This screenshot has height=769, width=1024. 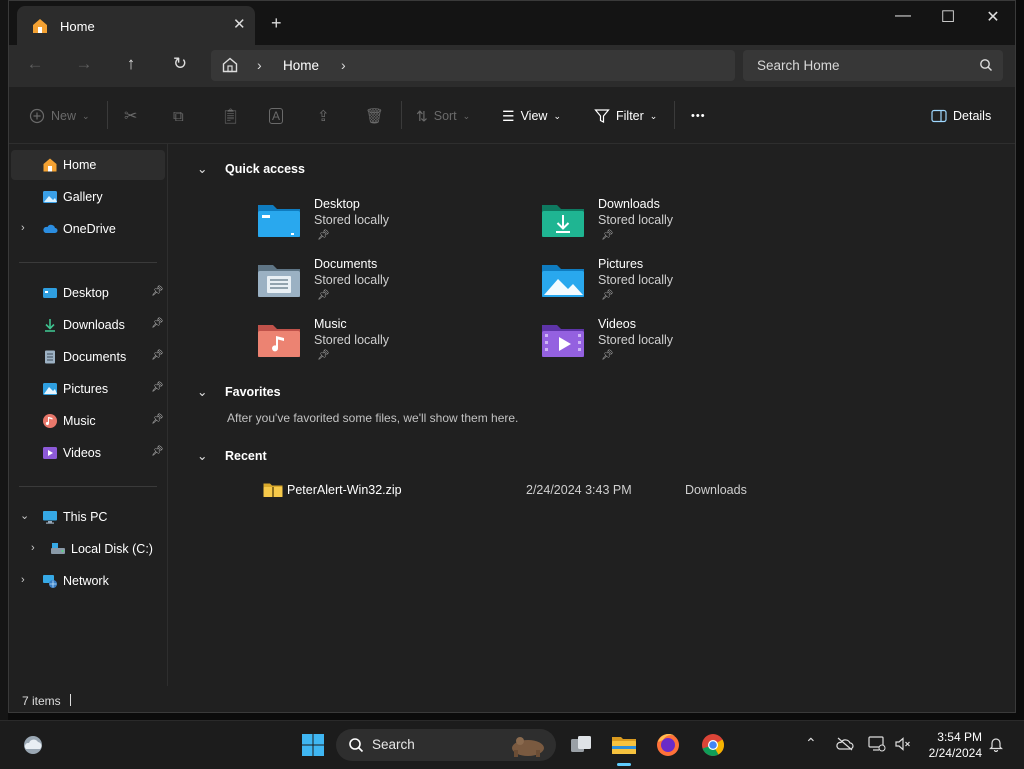 I want to click on refresh-button: ↻, so click(x=180, y=65).